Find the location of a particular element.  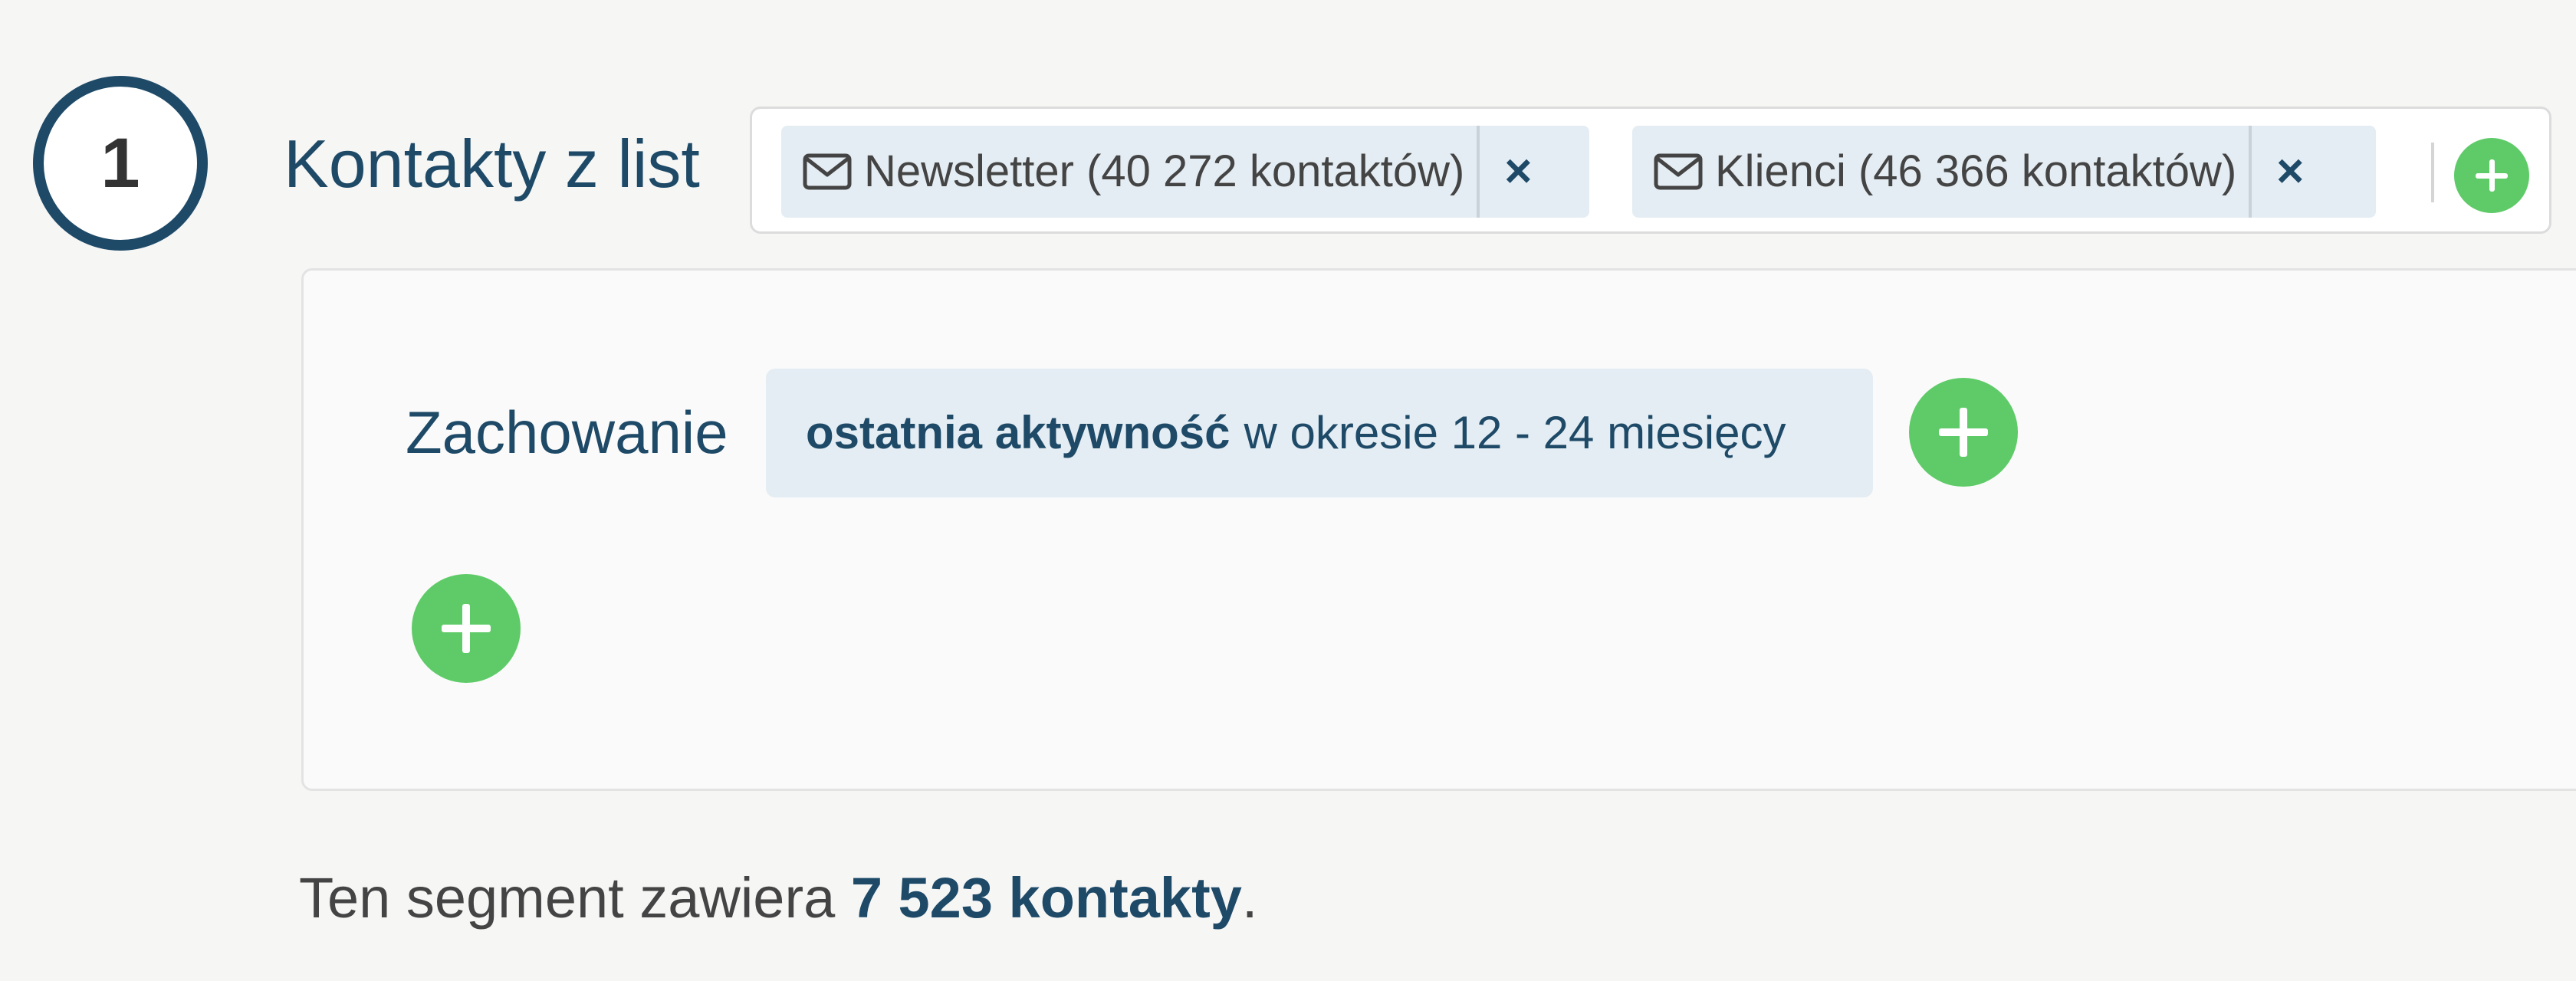

segment-summary: Ten segment zawiera 7 523 kontakty. is located at coordinates (778, 898).